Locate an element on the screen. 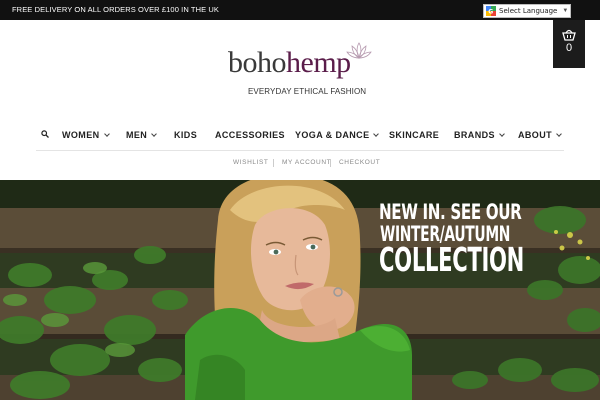 The image size is (600, 400). nav-item-yoga-dance: YOGA & DANCE is located at coordinates (337, 135).